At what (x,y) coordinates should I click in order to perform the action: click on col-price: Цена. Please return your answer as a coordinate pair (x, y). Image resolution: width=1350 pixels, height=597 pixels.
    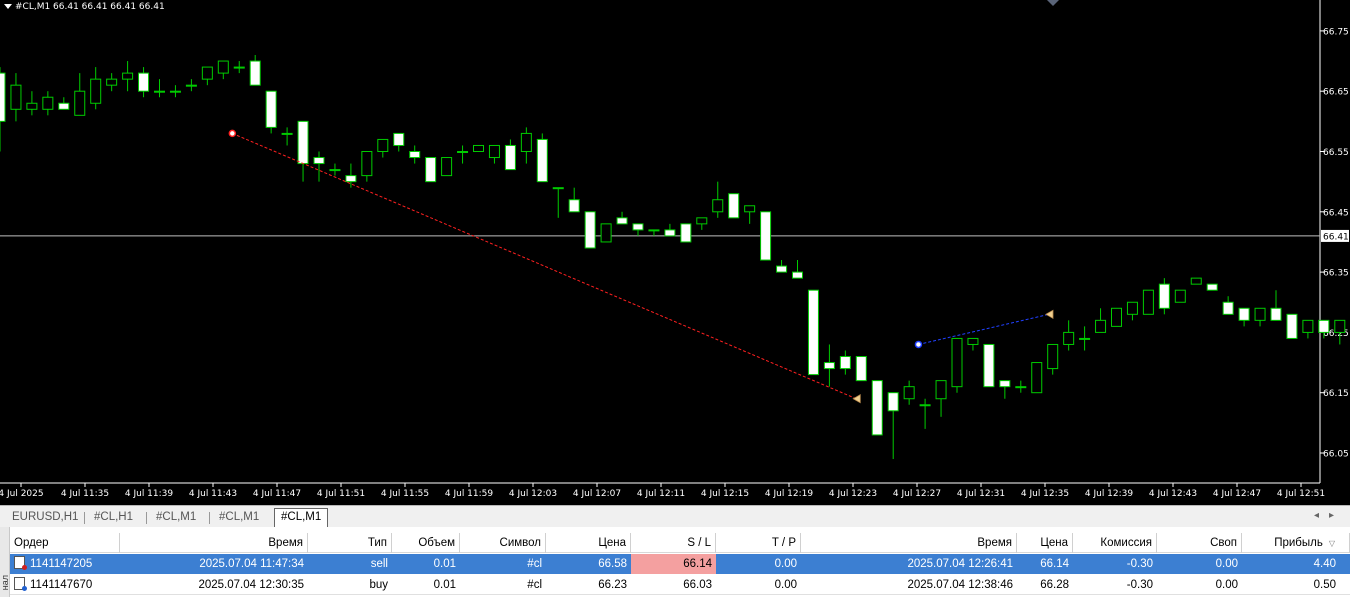
    Looking at the image, I should click on (588, 543).